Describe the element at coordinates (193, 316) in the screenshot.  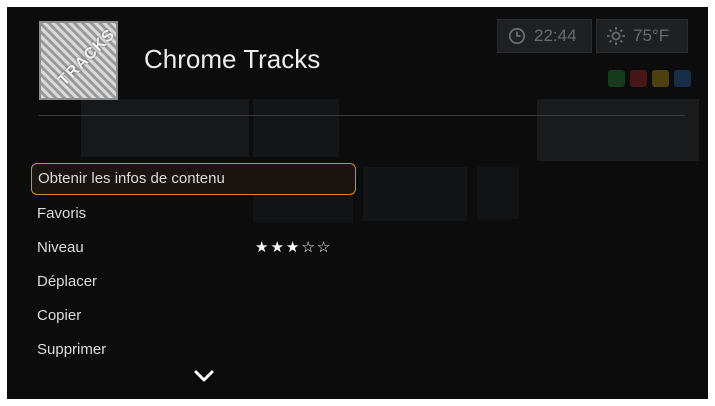
I see `menu-item-copy: Copier` at that location.